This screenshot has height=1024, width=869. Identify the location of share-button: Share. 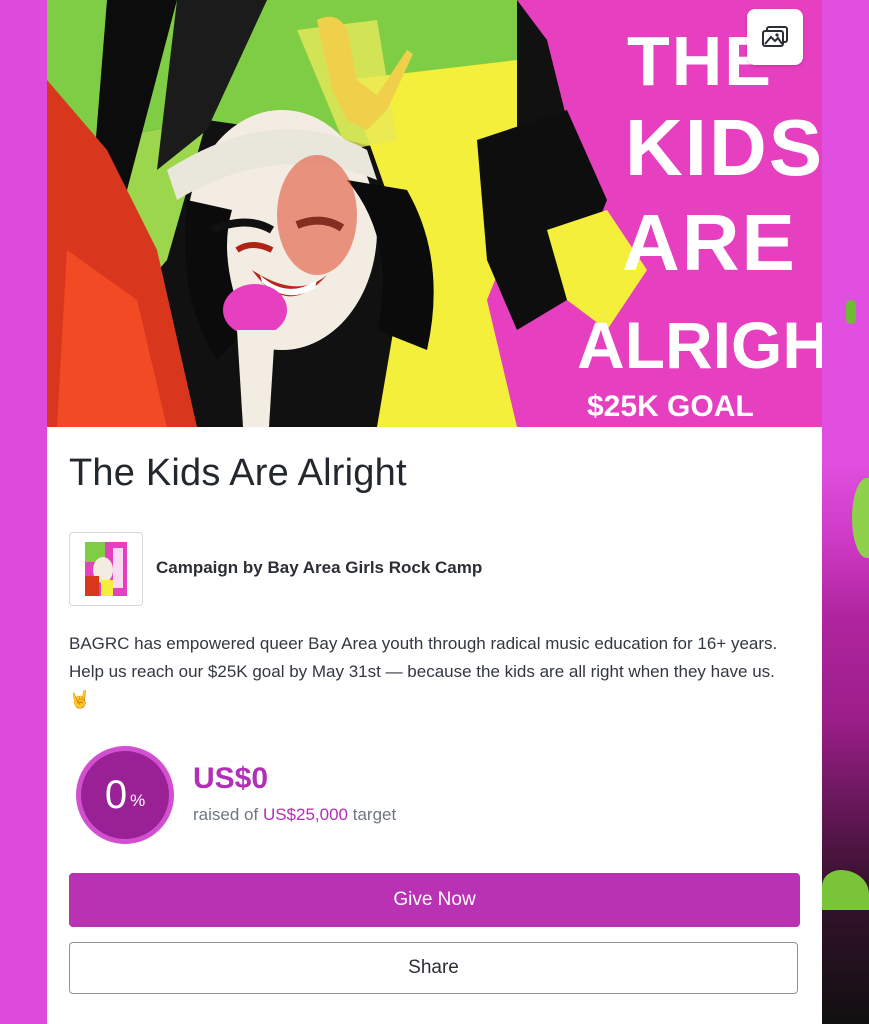
(433, 968).